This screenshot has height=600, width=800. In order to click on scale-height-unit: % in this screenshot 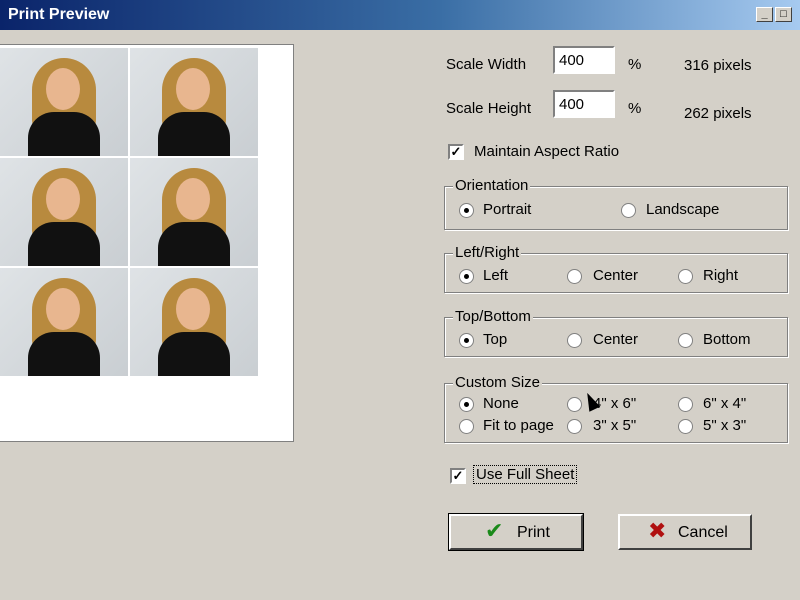, I will do `click(635, 108)`.